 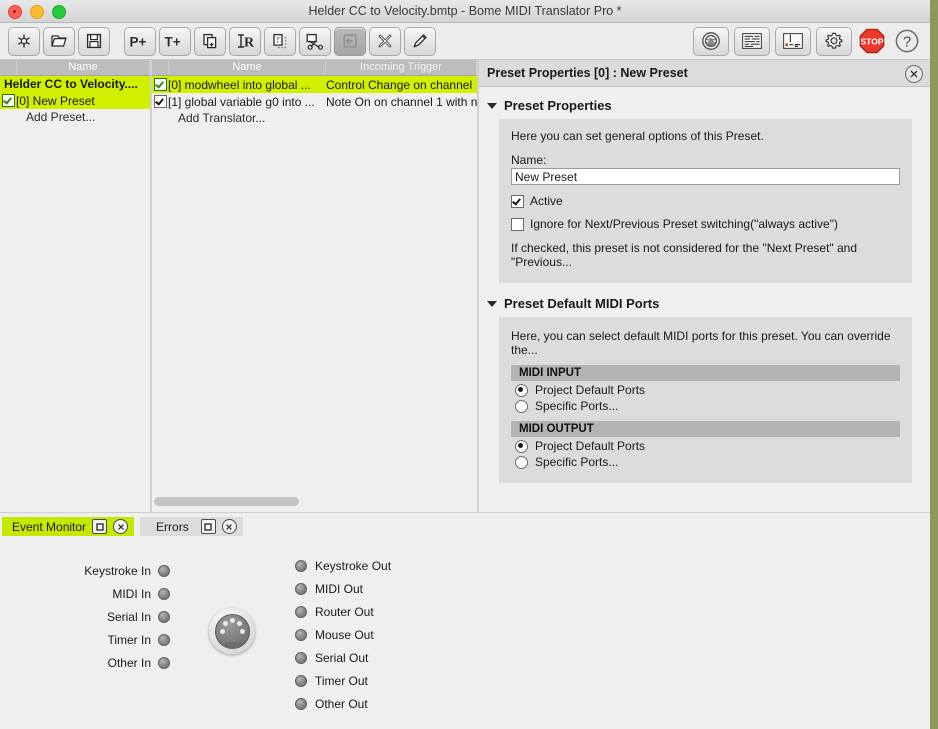 I want to click on presets-column-header: Name, so click(x=75, y=68).